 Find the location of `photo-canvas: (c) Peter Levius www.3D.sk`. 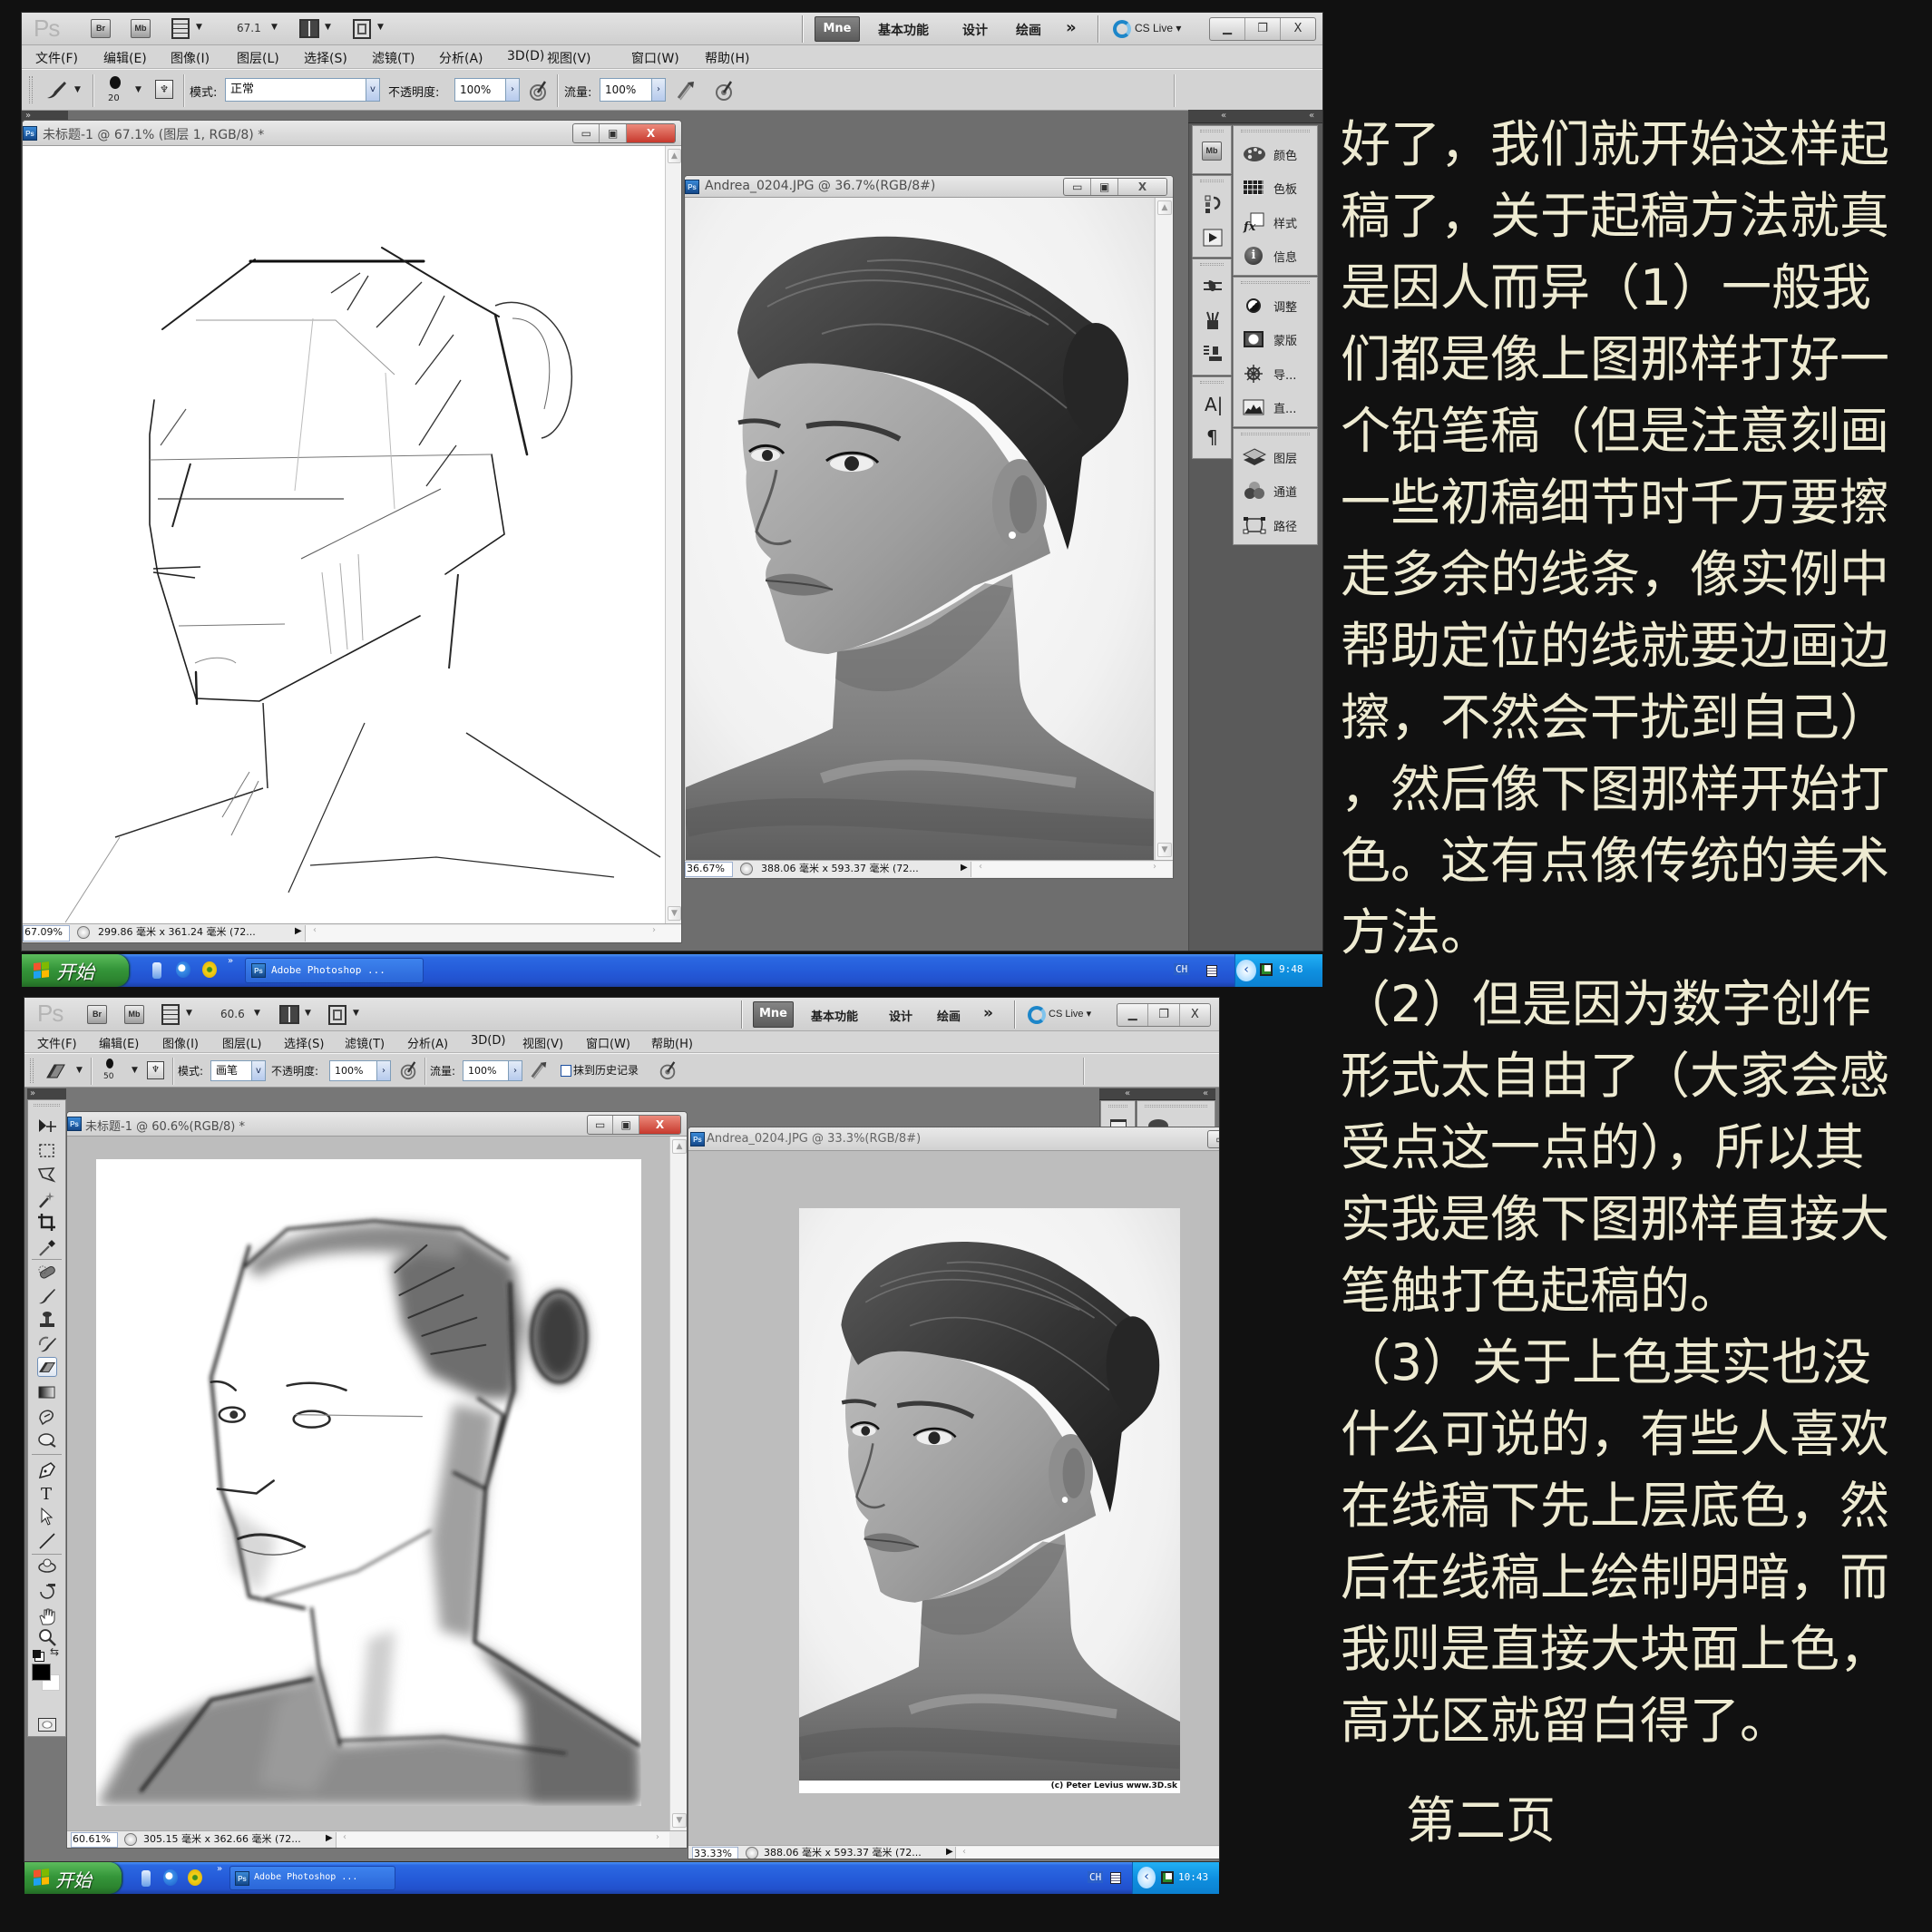

photo-canvas: (c) Peter Levius www.3D.sk is located at coordinates (989, 1500).